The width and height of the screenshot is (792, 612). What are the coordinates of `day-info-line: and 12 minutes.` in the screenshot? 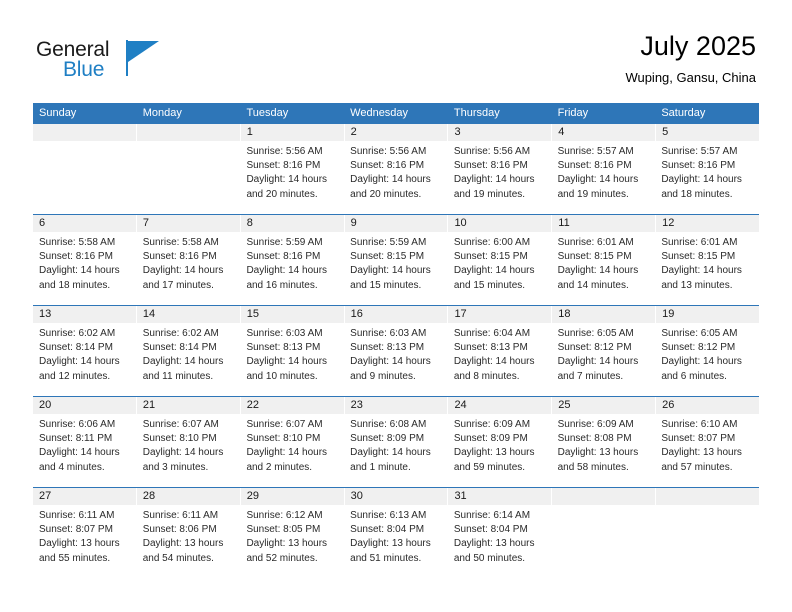 It's located at (75, 376).